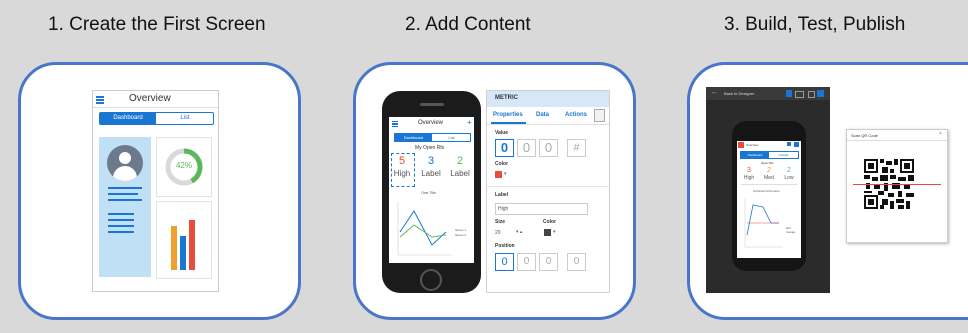 The image size is (968, 333). Describe the element at coordinates (502, 133) in the screenshot. I see `value-label: Value` at that location.